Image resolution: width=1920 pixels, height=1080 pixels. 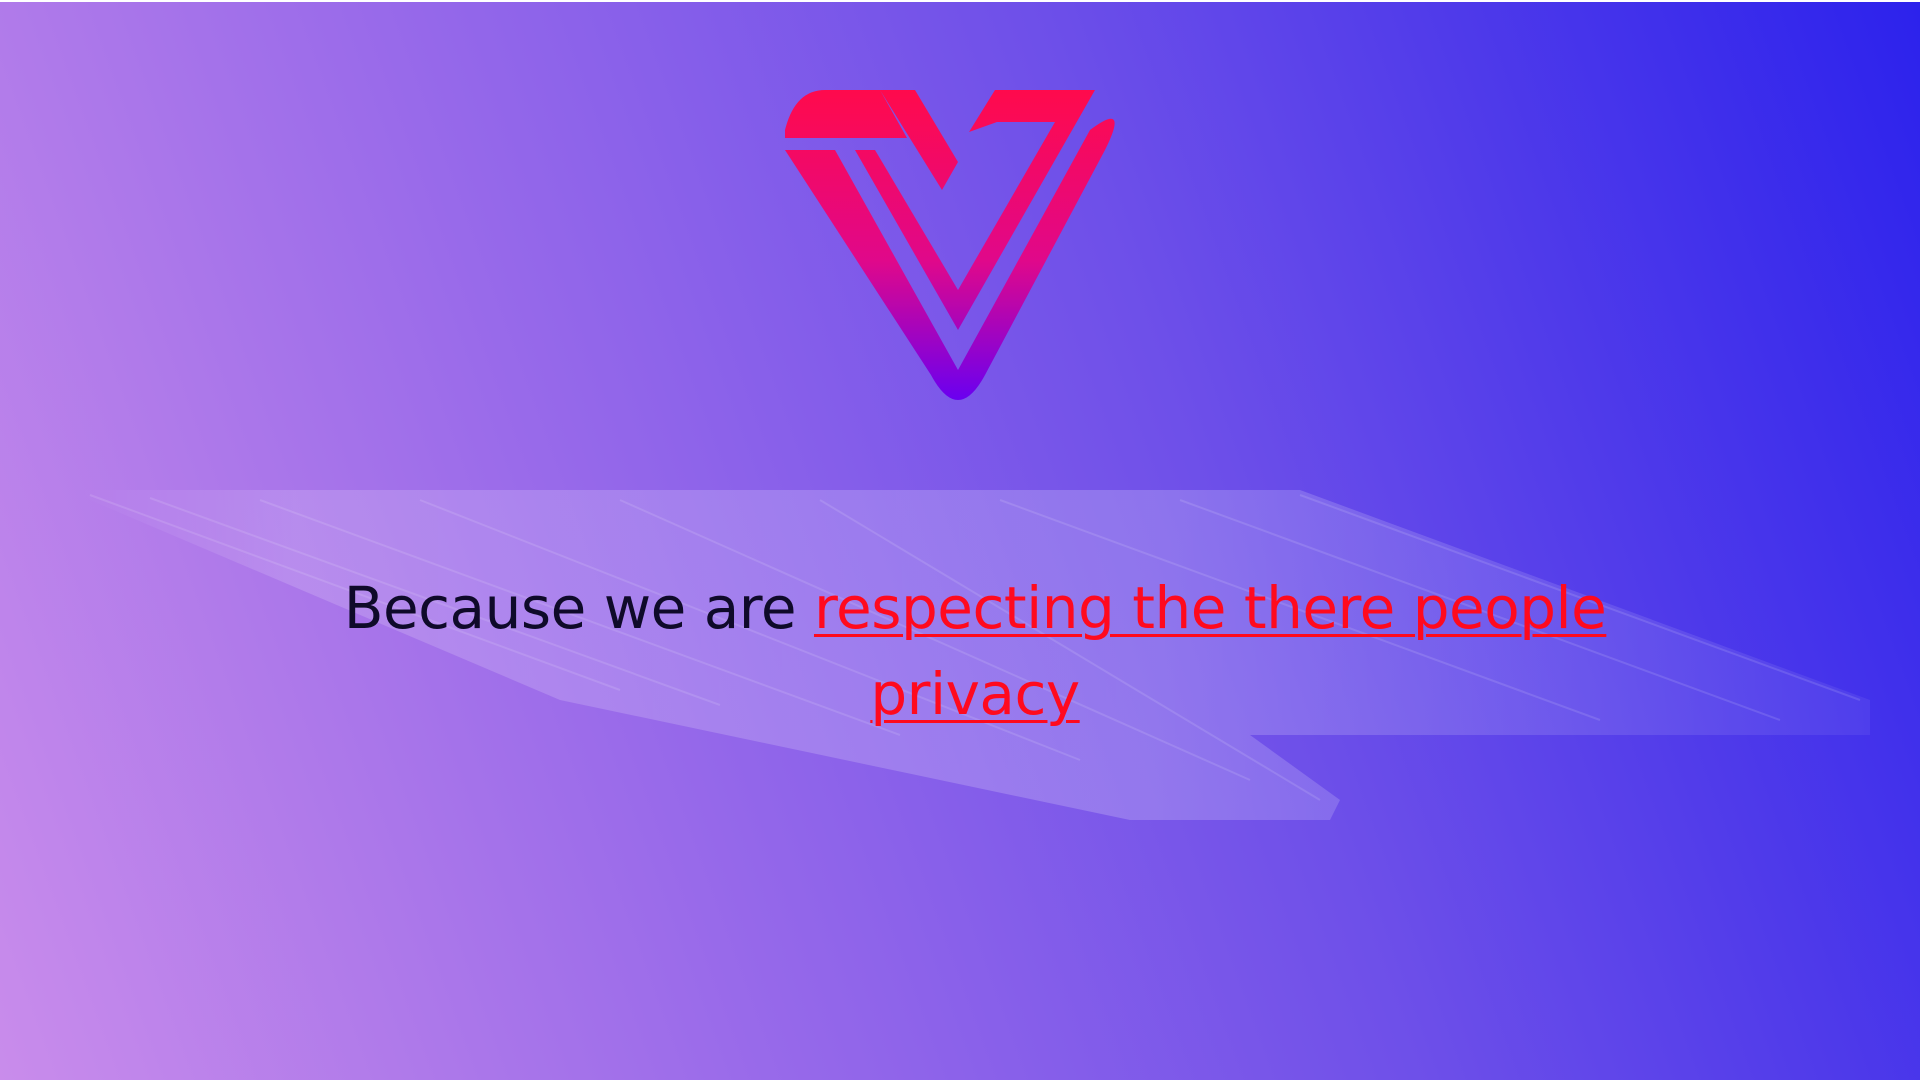 I want to click on privacy-link: respecting the there people privacy, so click(x=1210, y=651).